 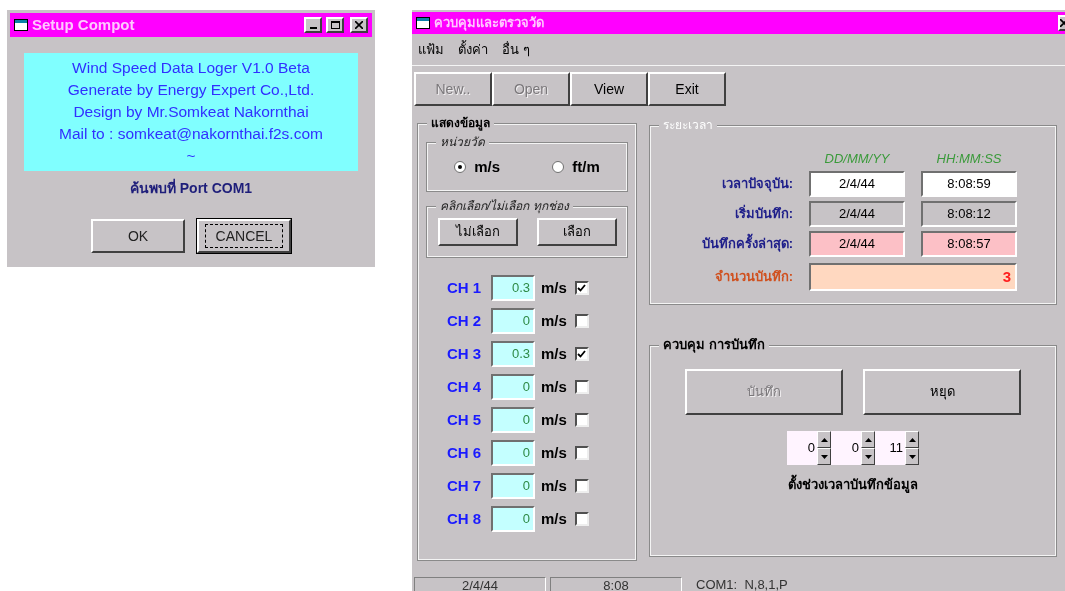 What do you see at coordinates (763, 213) in the screenshot?
I see `row-label: เริ่มบันทึก:` at bounding box center [763, 213].